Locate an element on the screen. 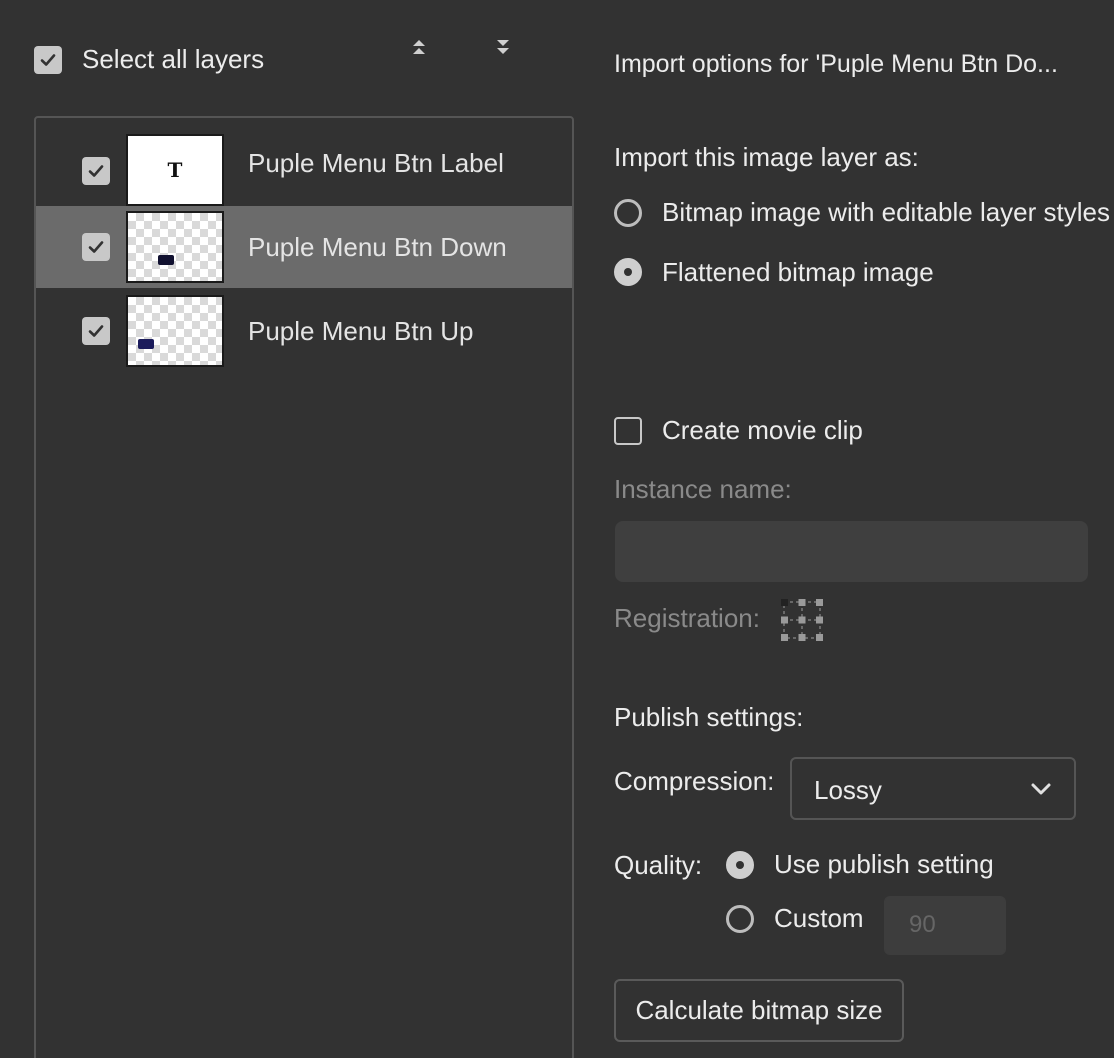  instance-name-input is located at coordinates (851, 551).